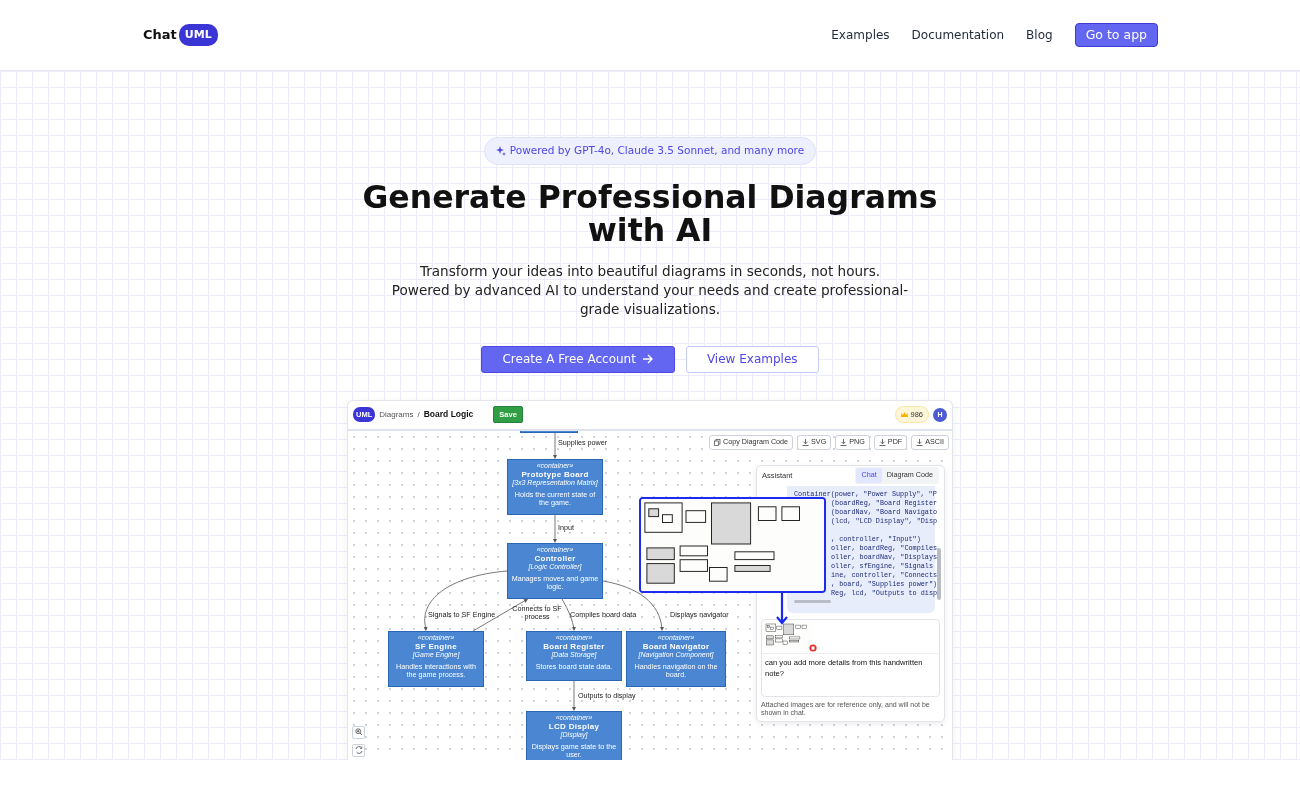 The width and height of the screenshot is (1300, 788). What do you see at coordinates (1116, 35) in the screenshot?
I see `go-to-app-button: Go to app` at bounding box center [1116, 35].